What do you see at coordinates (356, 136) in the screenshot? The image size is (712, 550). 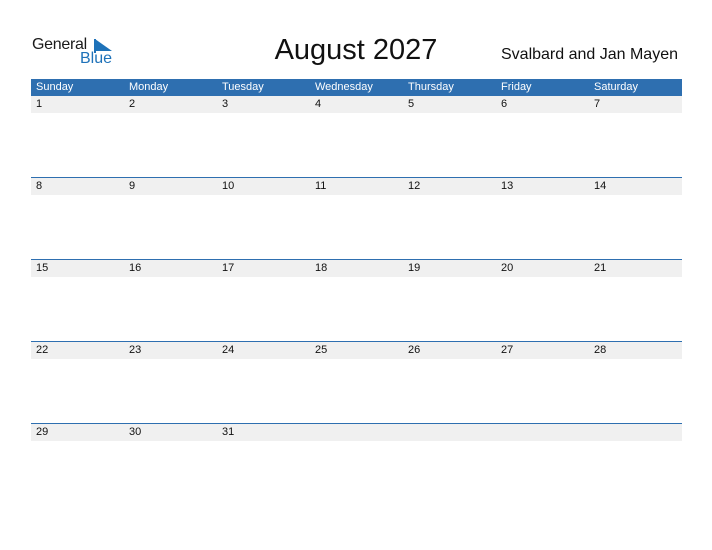 I see `week-row: 1 2 3 4 5 6 7` at bounding box center [356, 136].